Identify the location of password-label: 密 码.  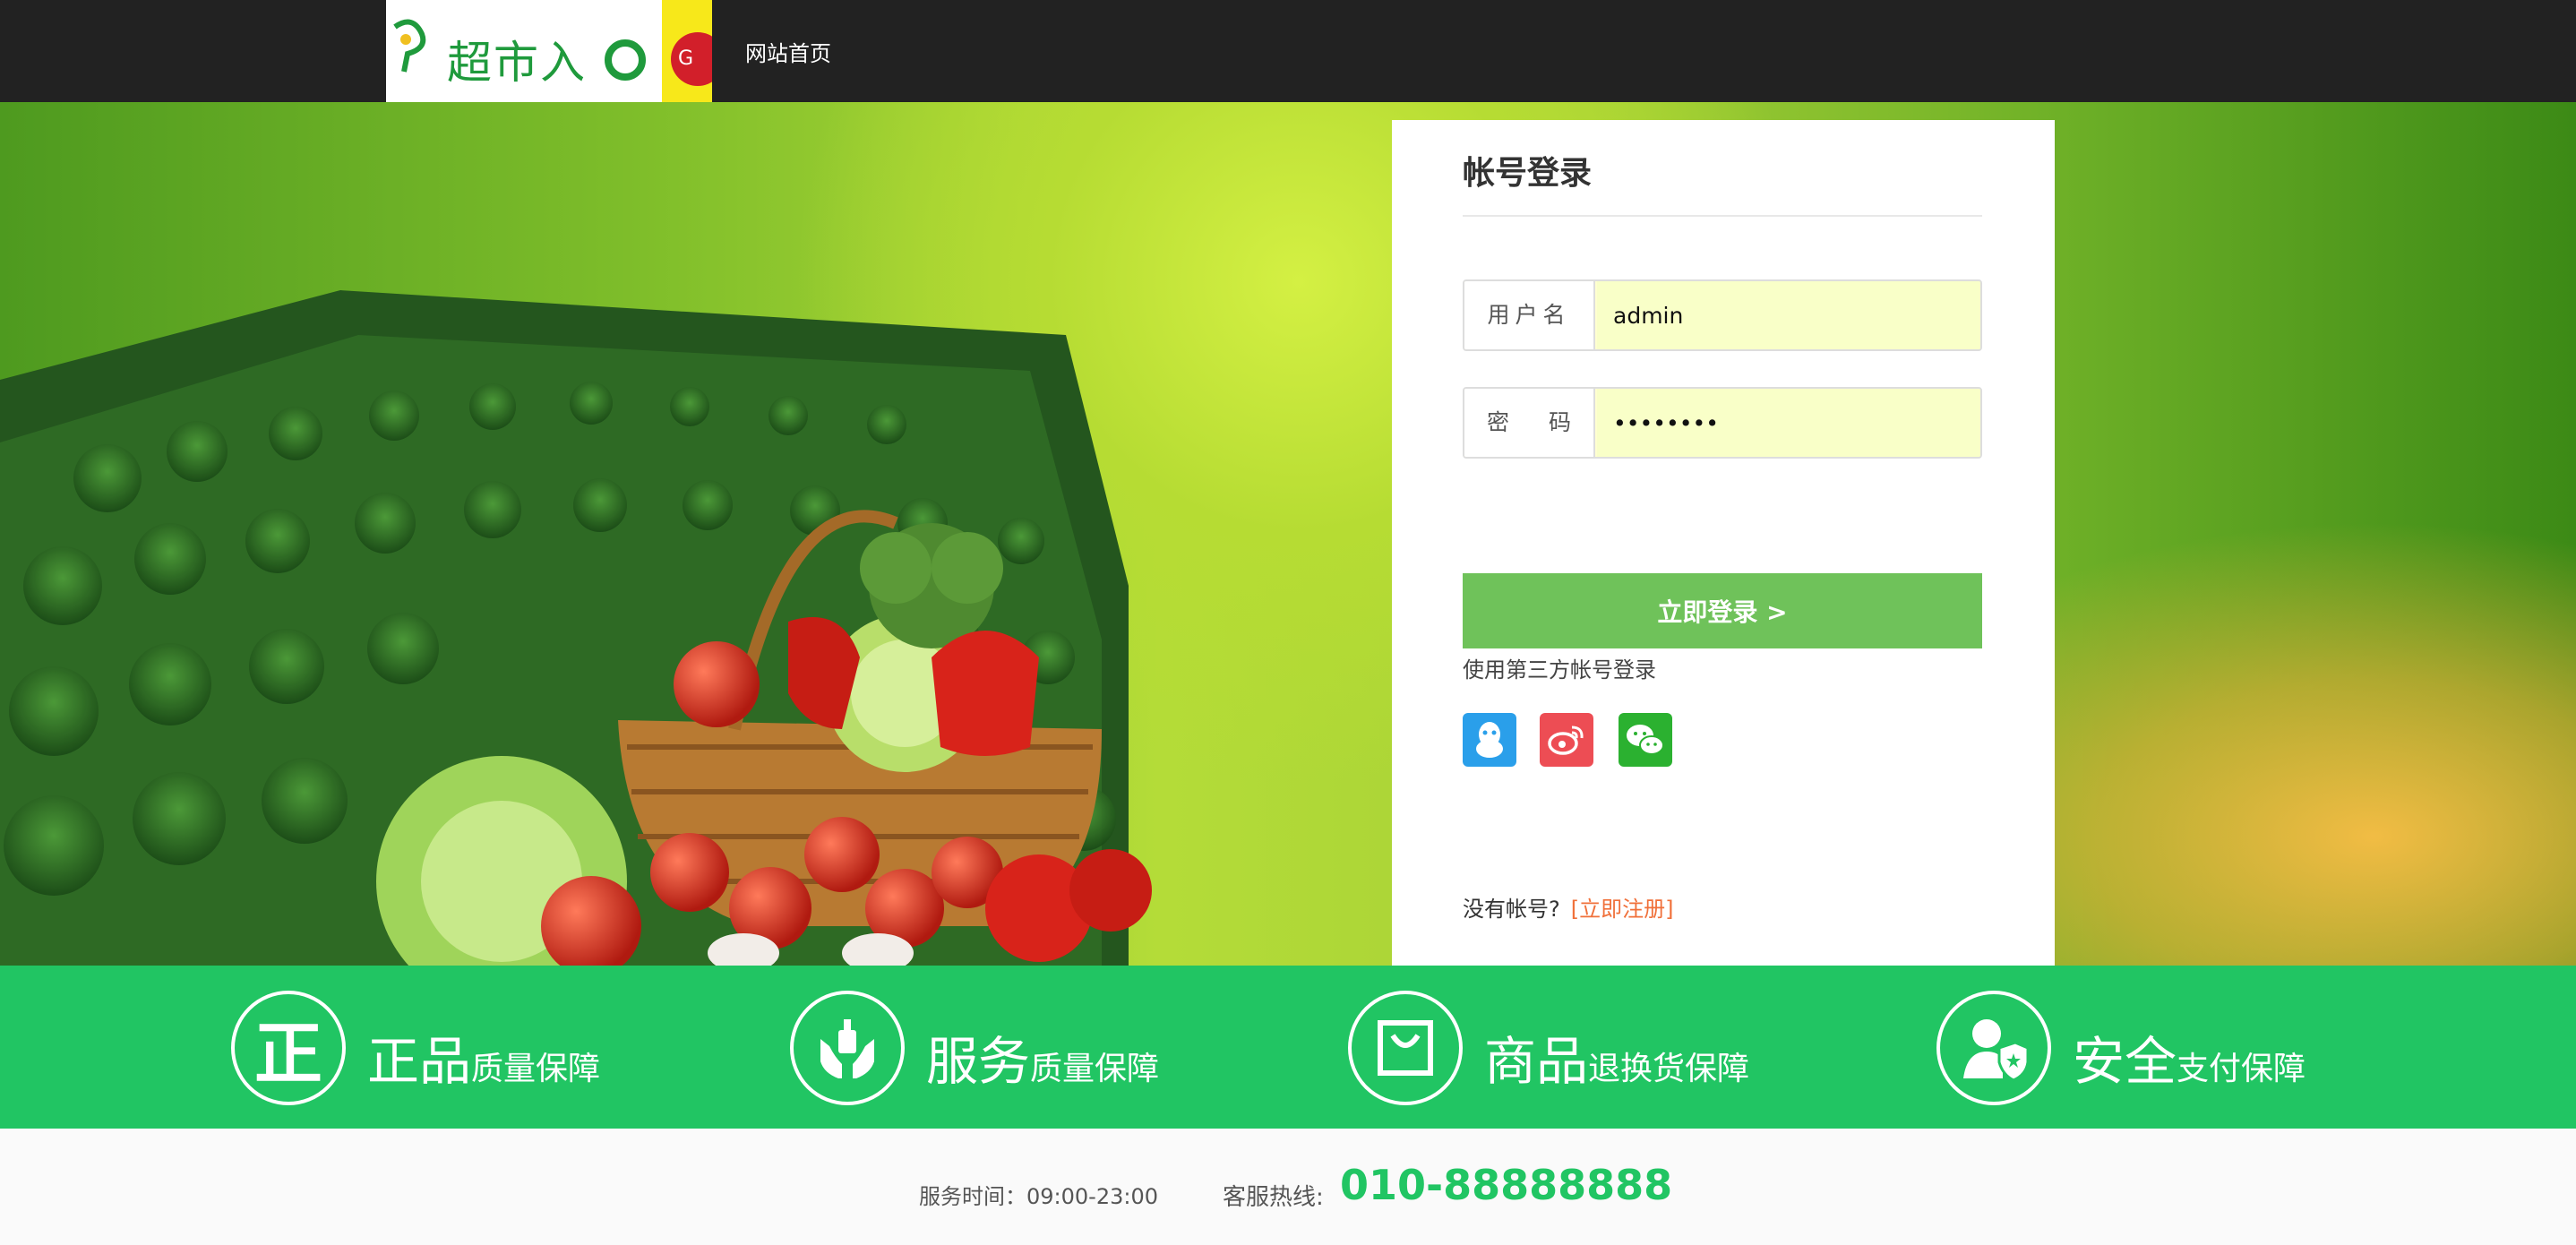
(1529, 423).